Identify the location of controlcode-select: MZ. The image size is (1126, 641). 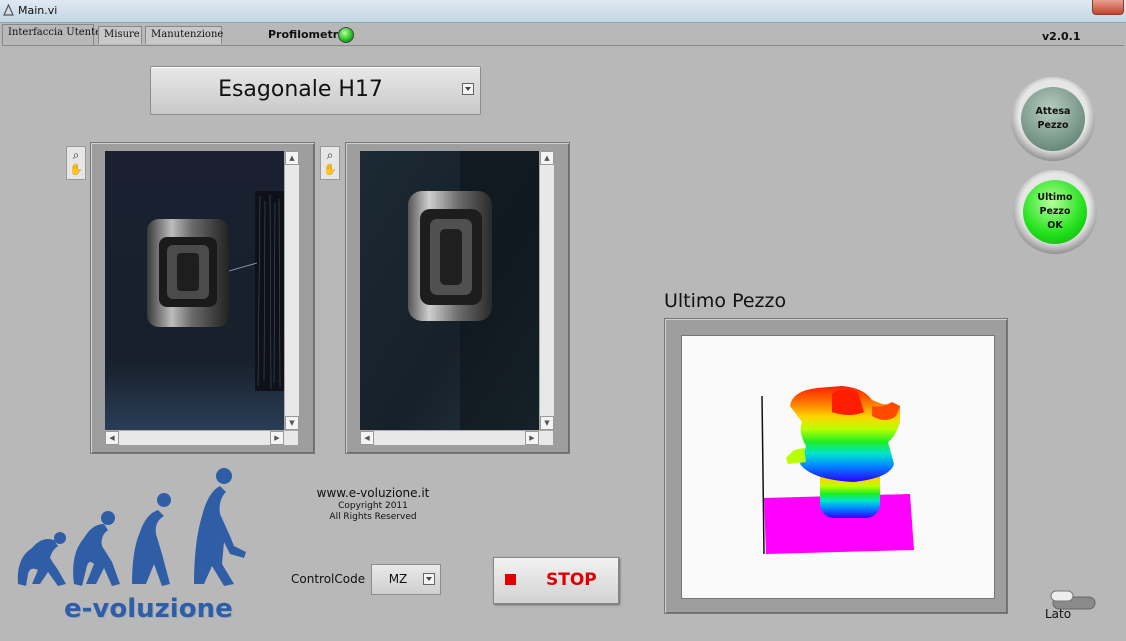
(406, 579).